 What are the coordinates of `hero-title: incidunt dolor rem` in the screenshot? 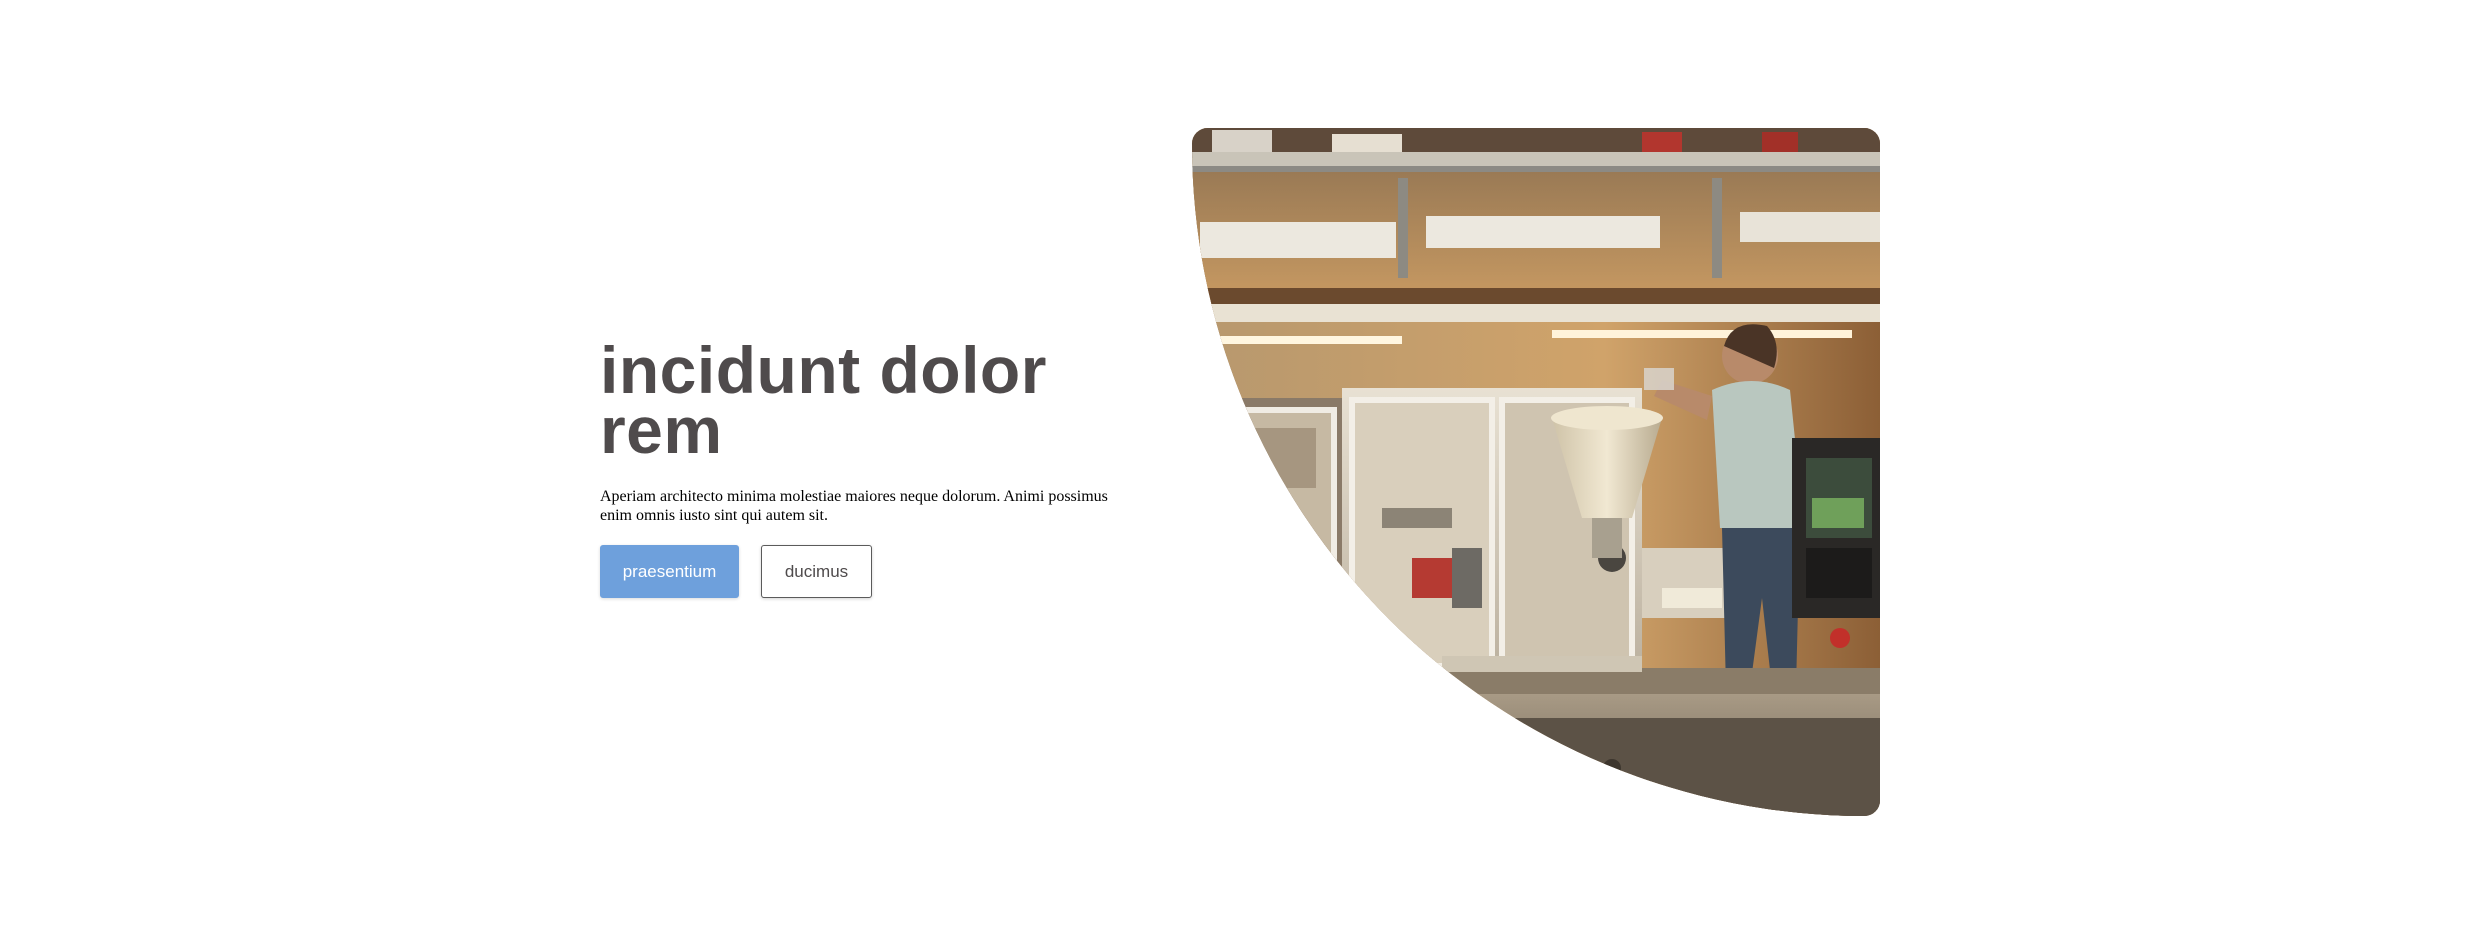 It's located at (823, 400).